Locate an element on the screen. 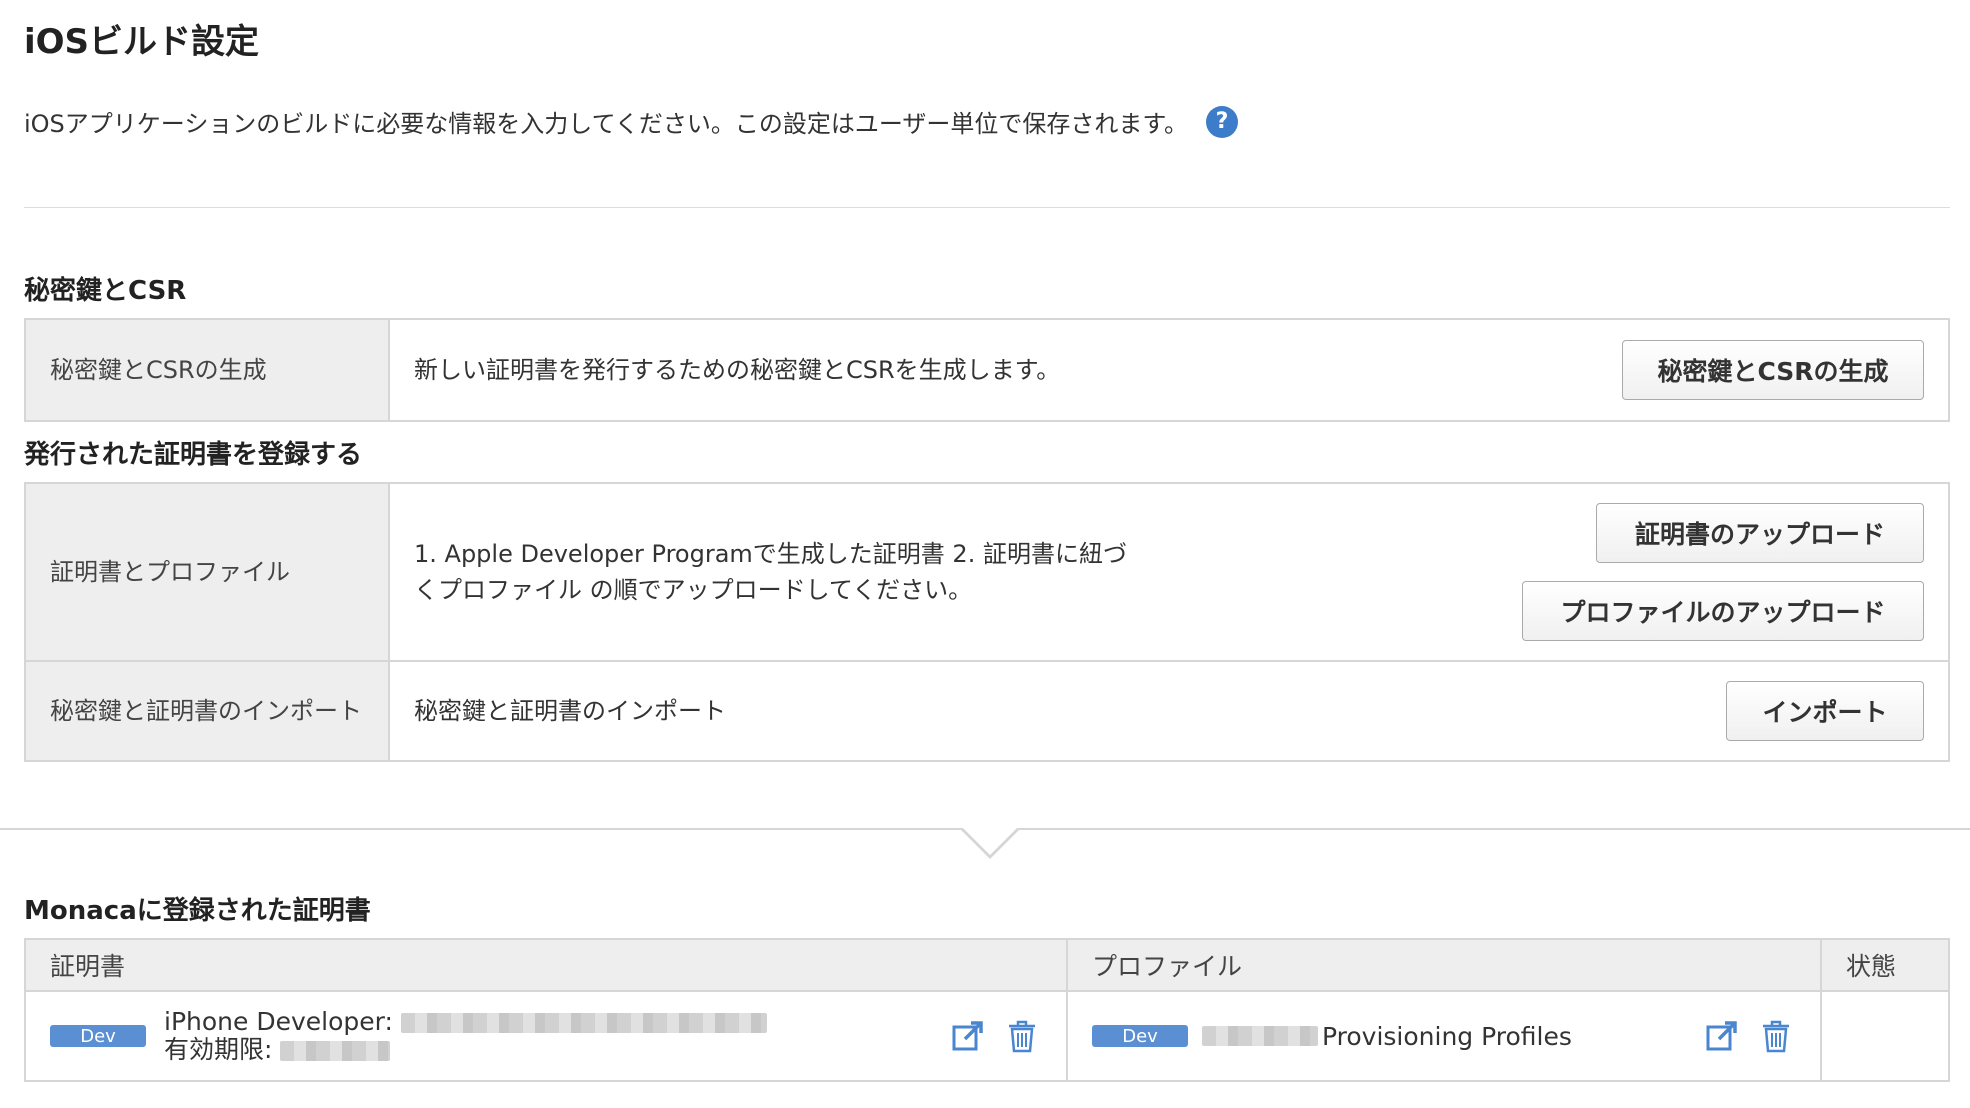 This screenshot has height=1108, width=1970. certificate-name-label: iPhone Developer: is located at coordinates (278, 1021).